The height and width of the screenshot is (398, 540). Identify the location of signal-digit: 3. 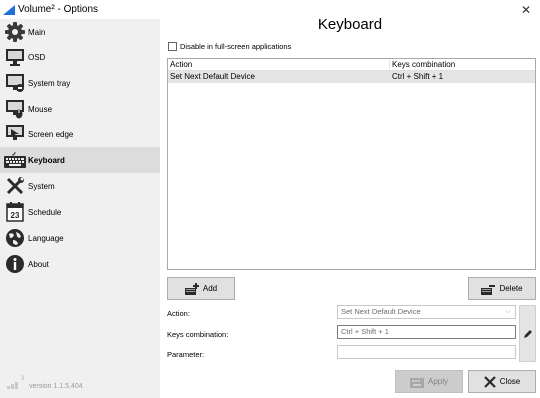
(23, 379).